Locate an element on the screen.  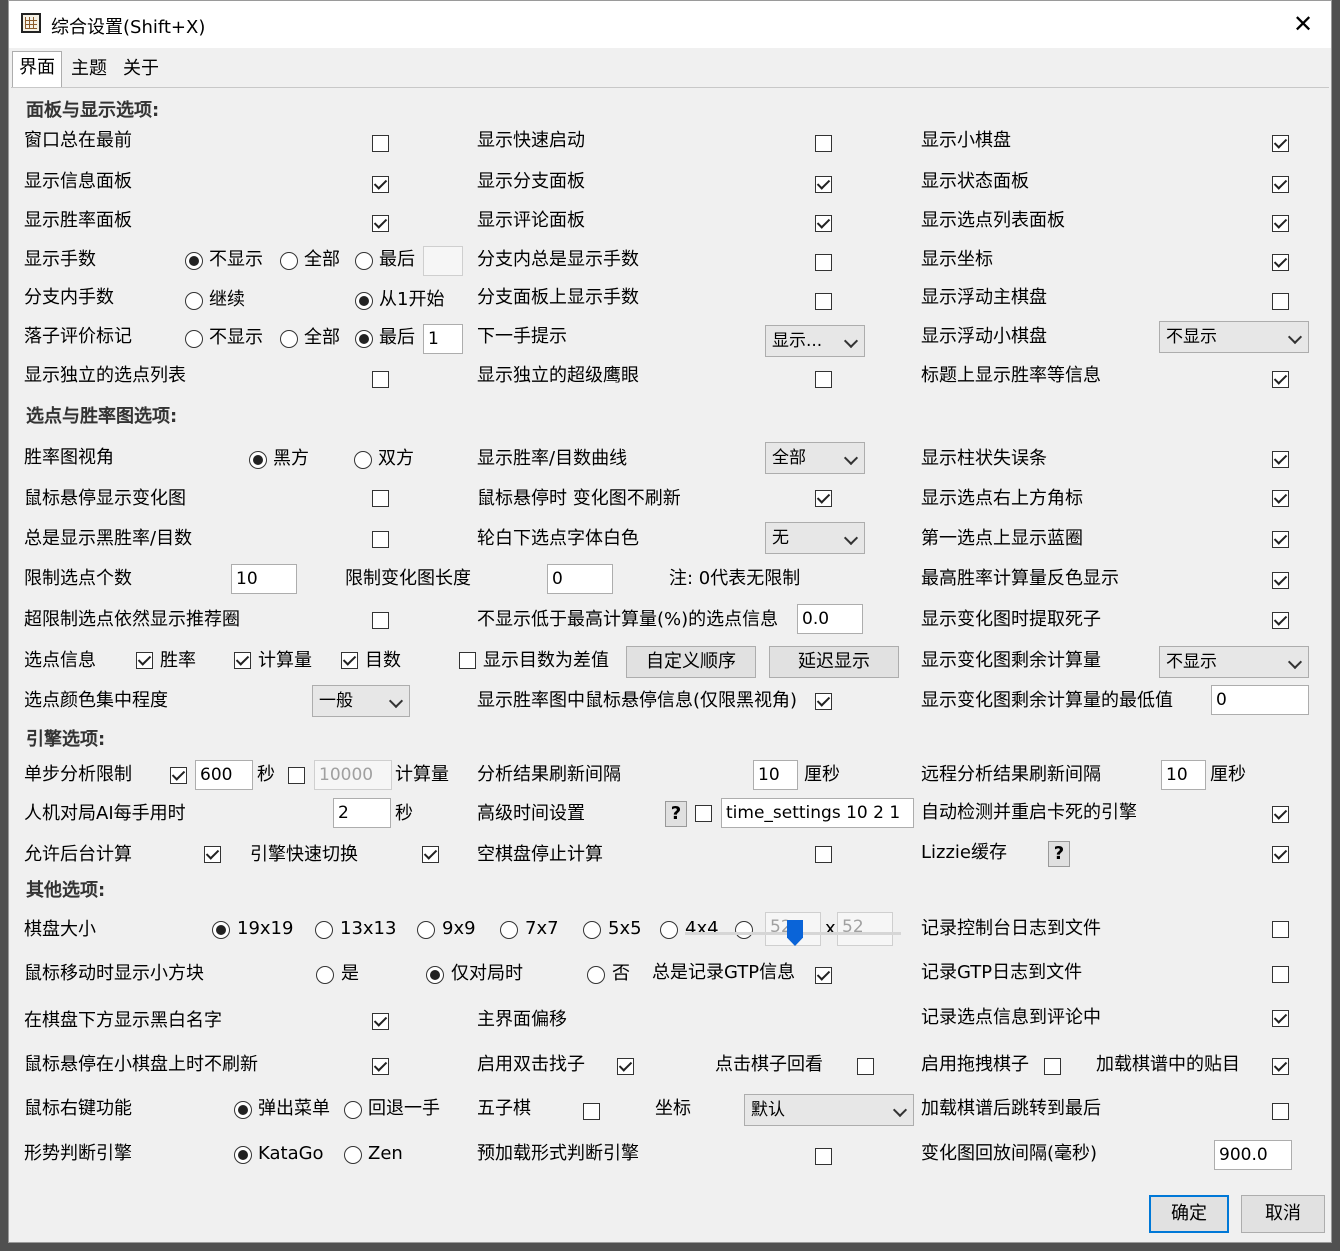
ok-button: 确定 is located at coordinates (1189, 1214).